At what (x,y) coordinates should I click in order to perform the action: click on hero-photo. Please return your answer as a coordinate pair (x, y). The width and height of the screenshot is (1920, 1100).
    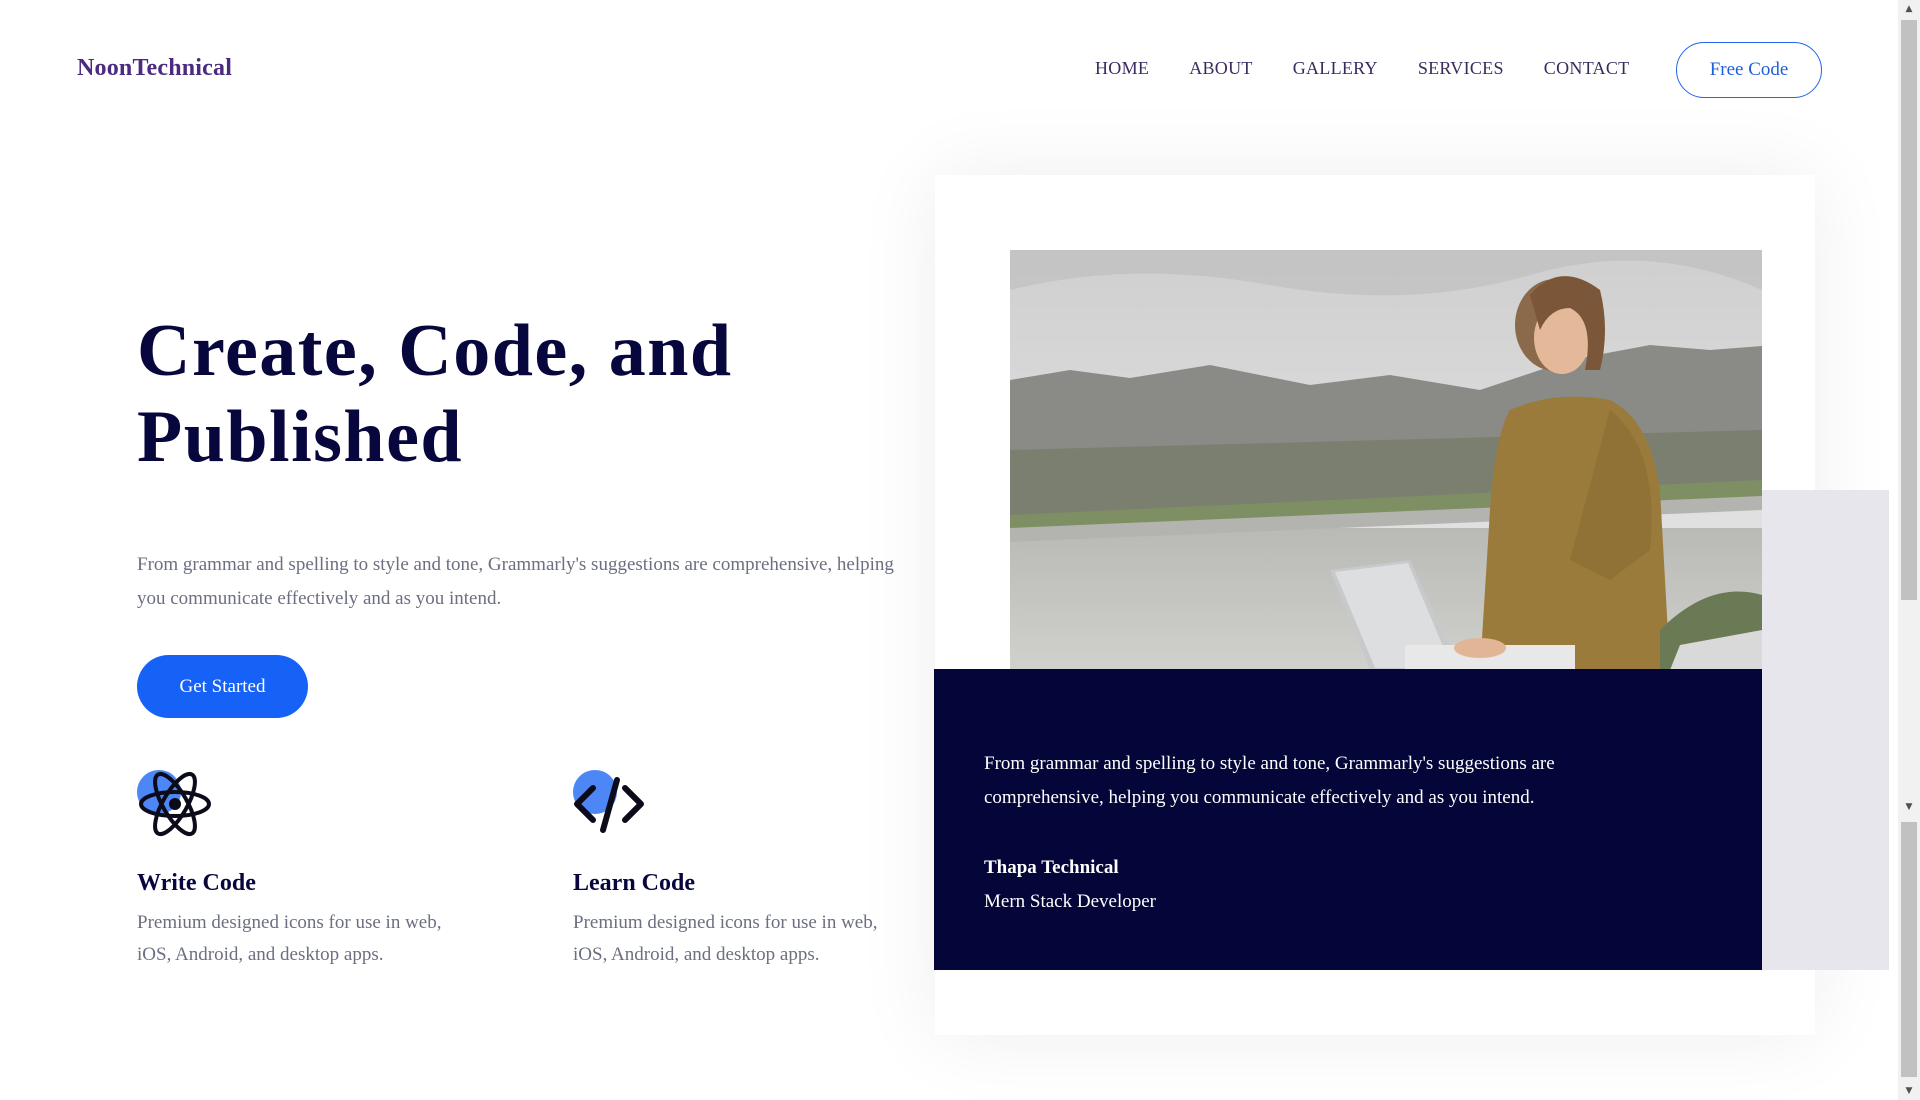
    Looking at the image, I should click on (1386, 460).